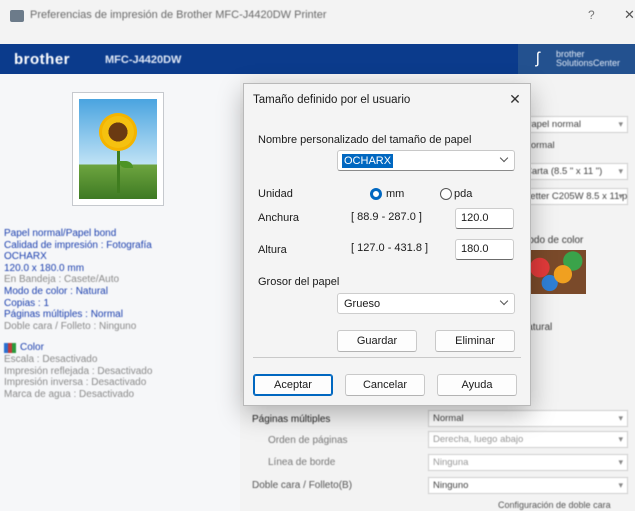  What do you see at coordinates (629, 15) in the screenshot?
I see `window-close-icon: ✕` at bounding box center [629, 15].